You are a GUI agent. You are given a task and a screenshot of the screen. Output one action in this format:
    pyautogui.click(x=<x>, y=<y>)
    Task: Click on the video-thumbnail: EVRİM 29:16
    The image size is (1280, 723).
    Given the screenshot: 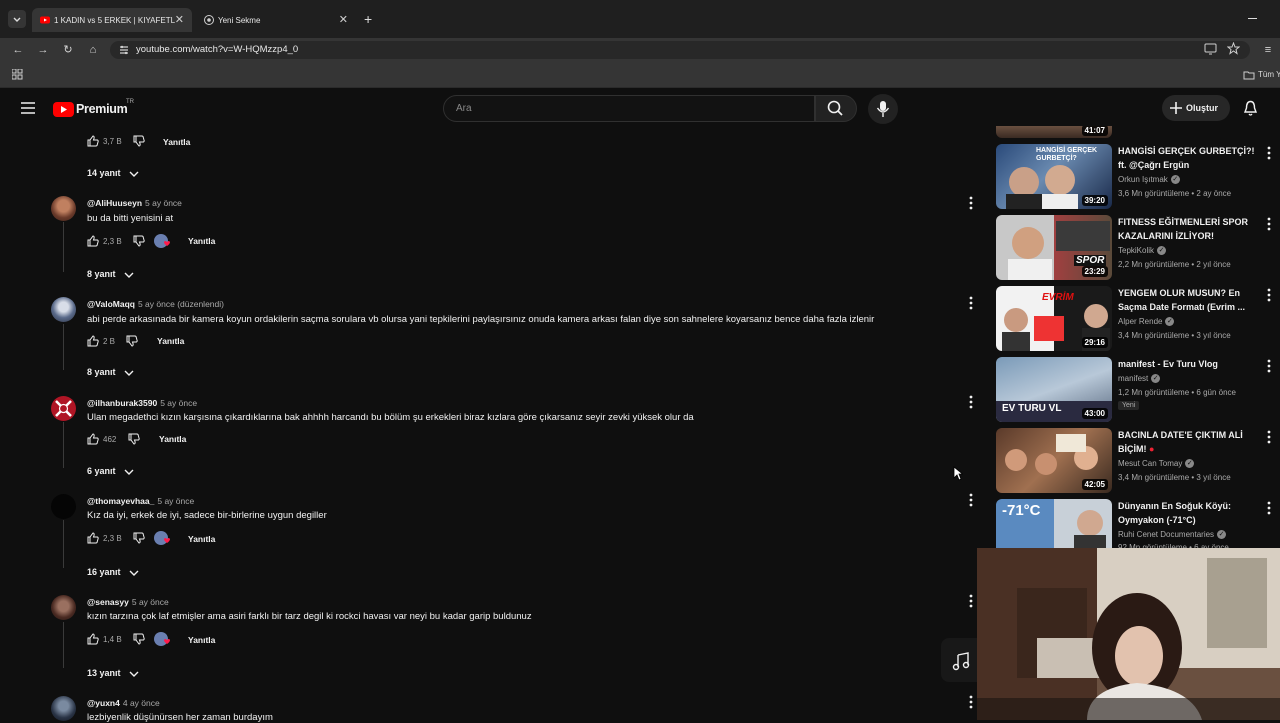 What is the action you would take?
    pyautogui.click(x=1054, y=318)
    